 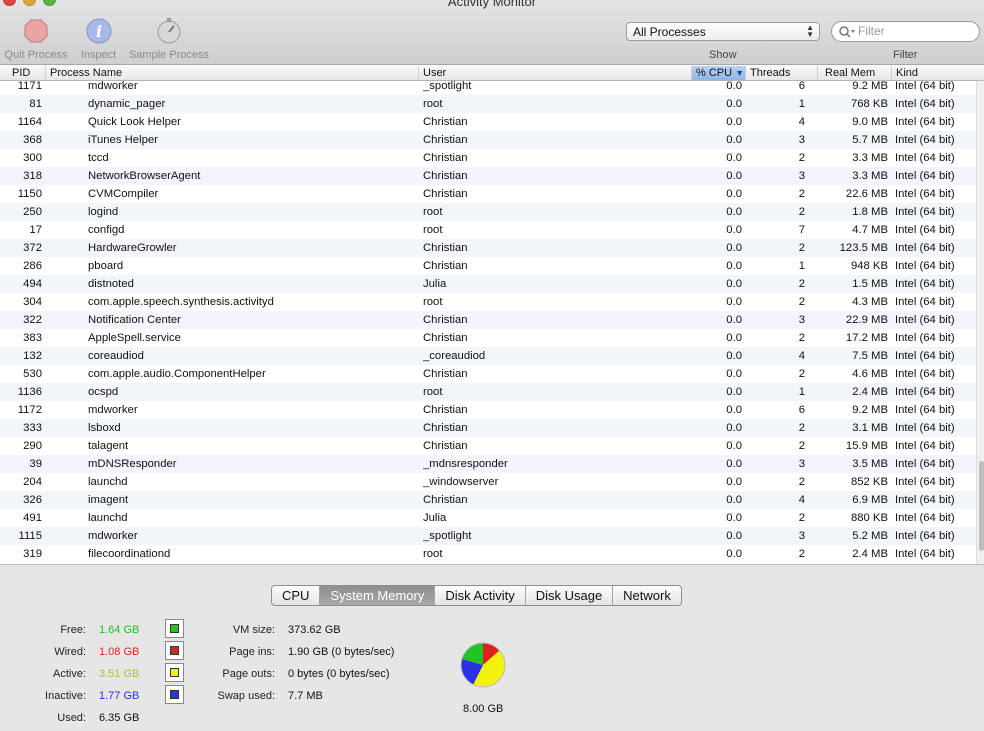 I want to click on quit-process-label: Quit Process, so click(x=36, y=55).